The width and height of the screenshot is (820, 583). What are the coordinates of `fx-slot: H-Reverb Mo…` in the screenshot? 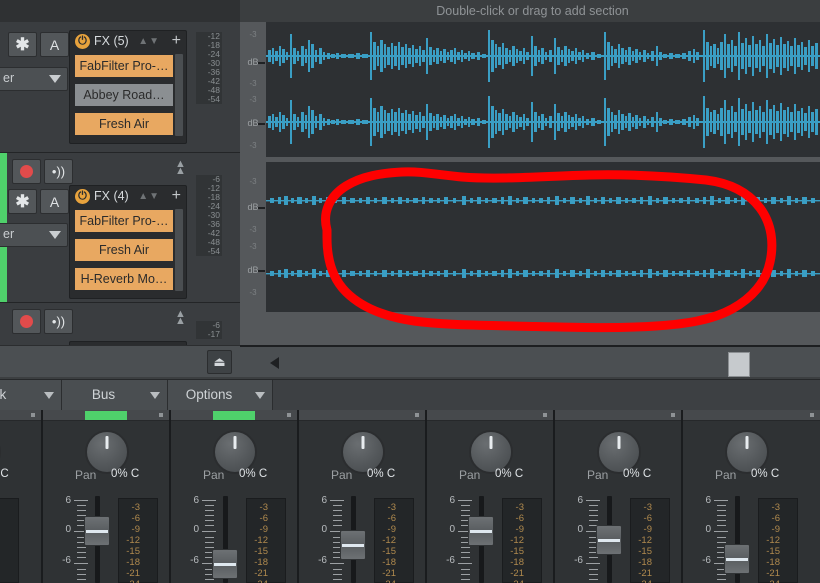 It's located at (124, 279).